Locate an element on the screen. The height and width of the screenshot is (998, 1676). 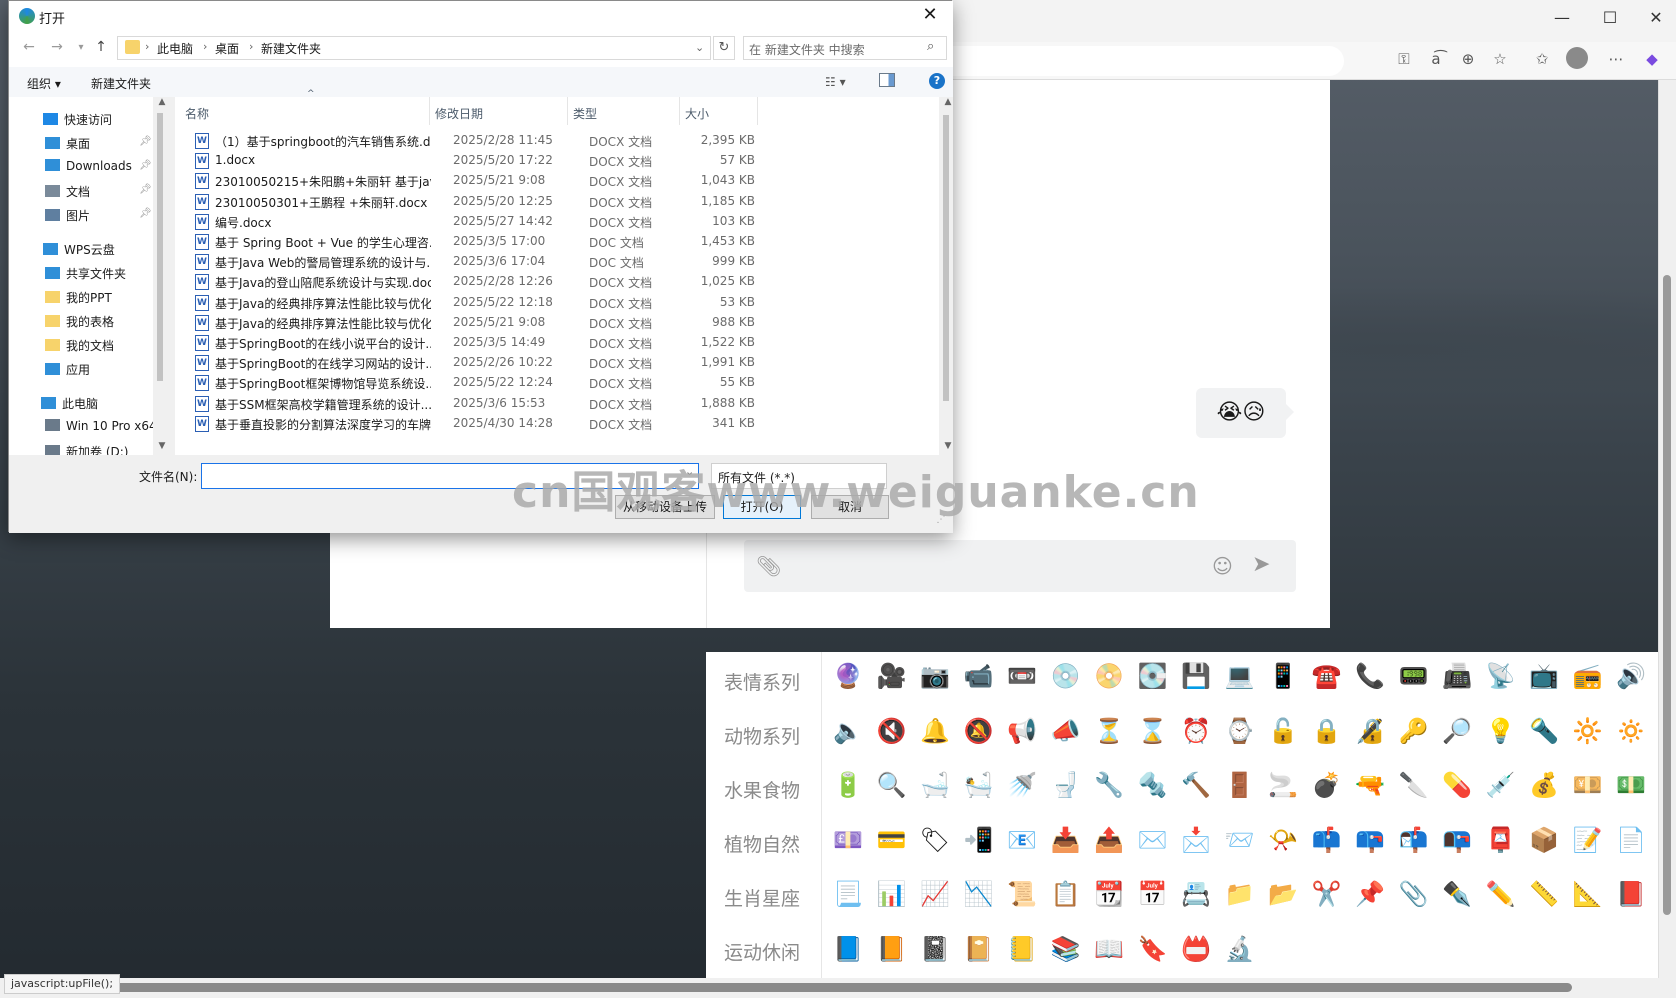
emoji-item: 📃 is located at coordinates (848, 894).